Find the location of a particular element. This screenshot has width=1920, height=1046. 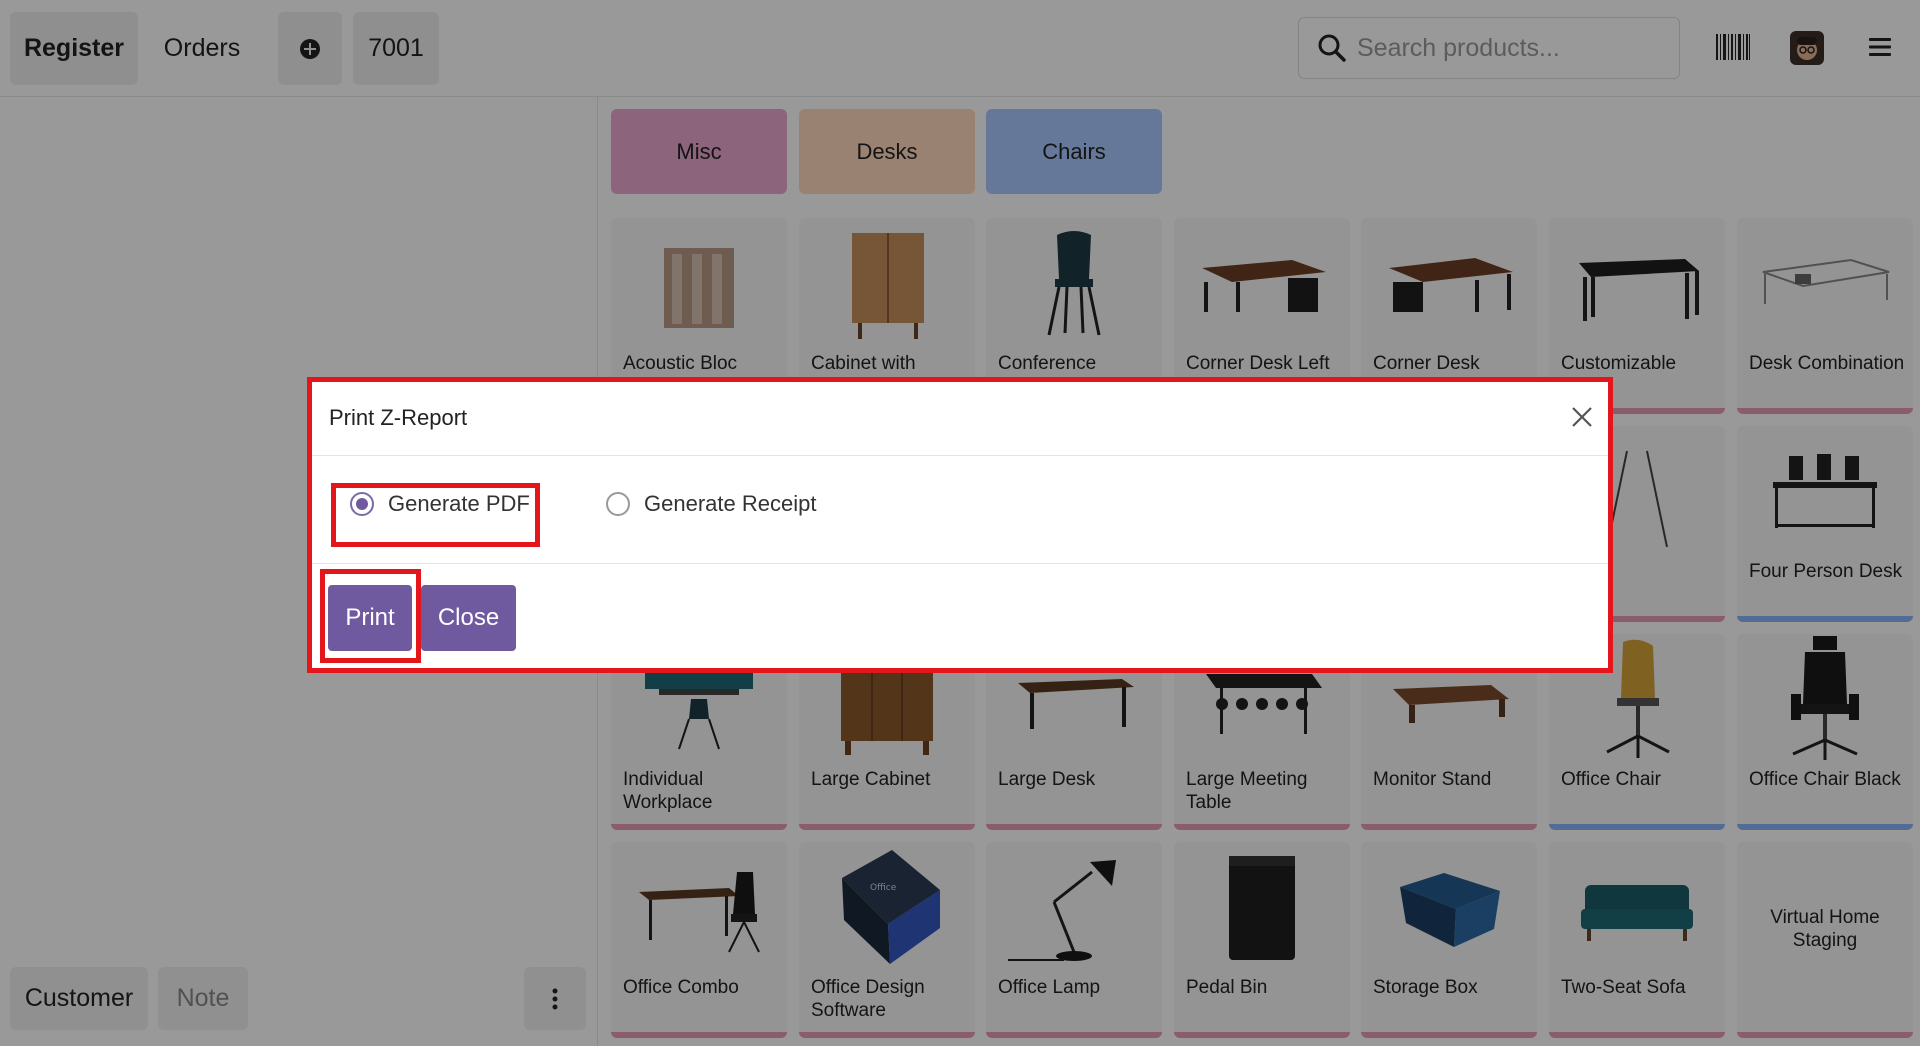

option-generate-receipt: Generate Receipt is located at coordinates (711, 504).